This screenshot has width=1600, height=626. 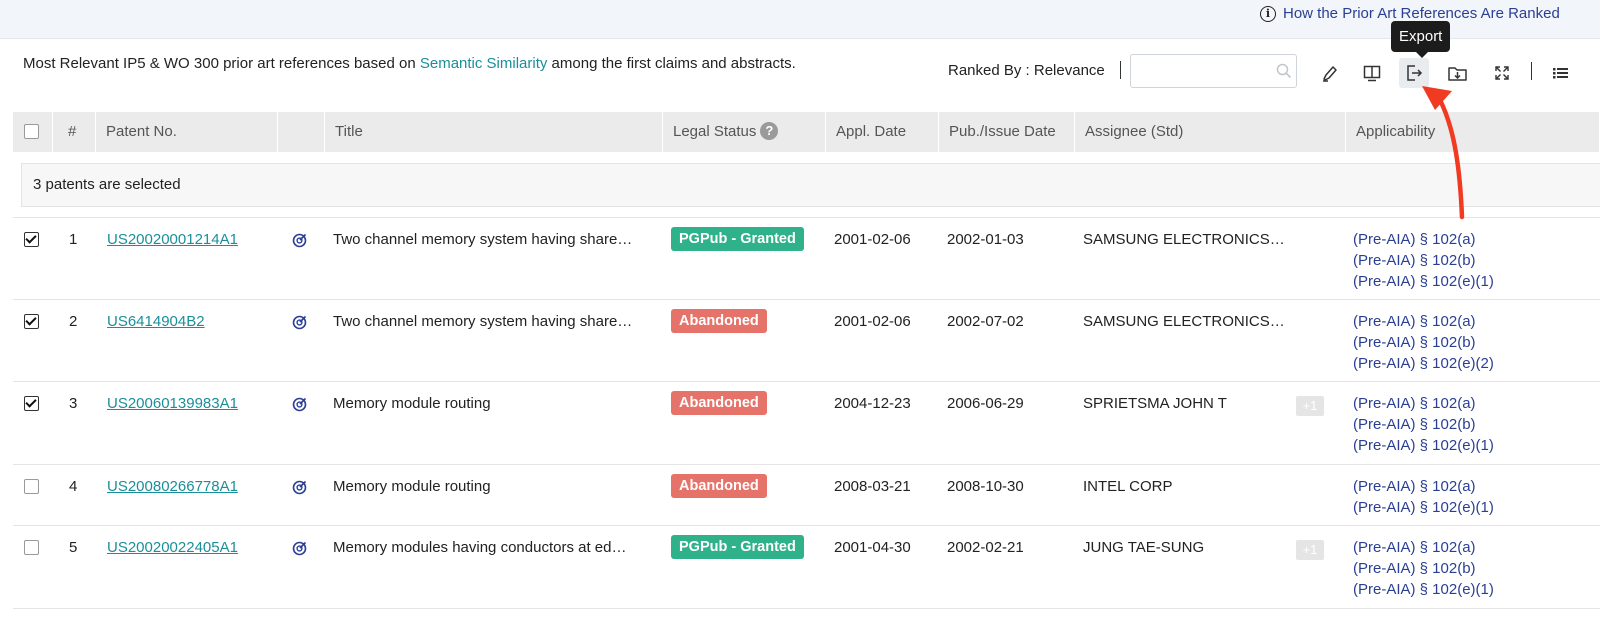 What do you see at coordinates (1372, 73) in the screenshot?
I see `split-view-icon` at bounding box center [1372, 73].